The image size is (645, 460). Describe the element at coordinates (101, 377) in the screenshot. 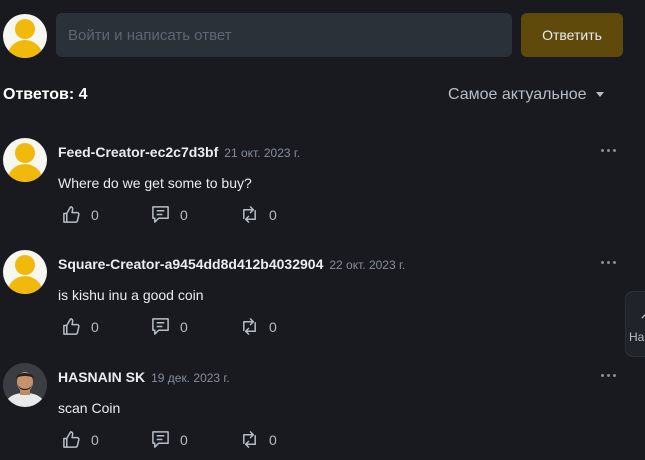

I see `comment-author: HASNAIN SK` at that location.